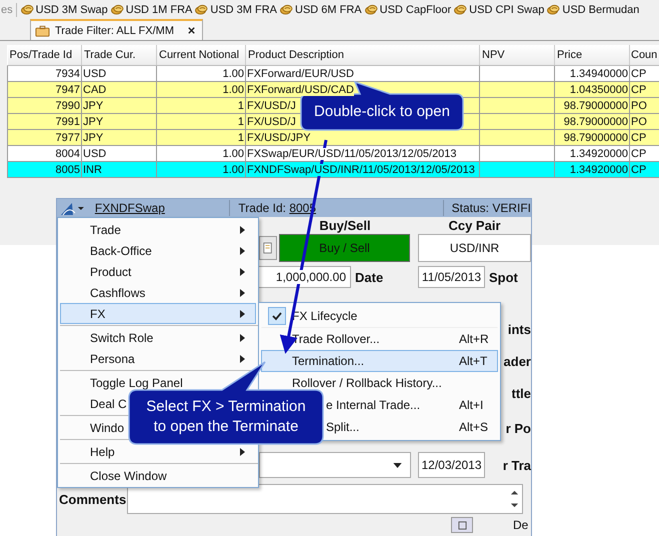  I want to click on menu-item: Switch Role, so click(158, 337).